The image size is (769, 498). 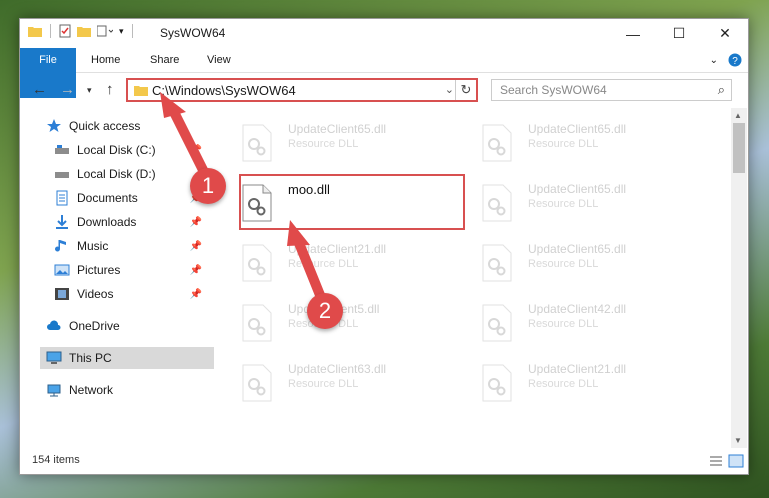 I want to click on tab-home: Home, so click(x=105, y=60).